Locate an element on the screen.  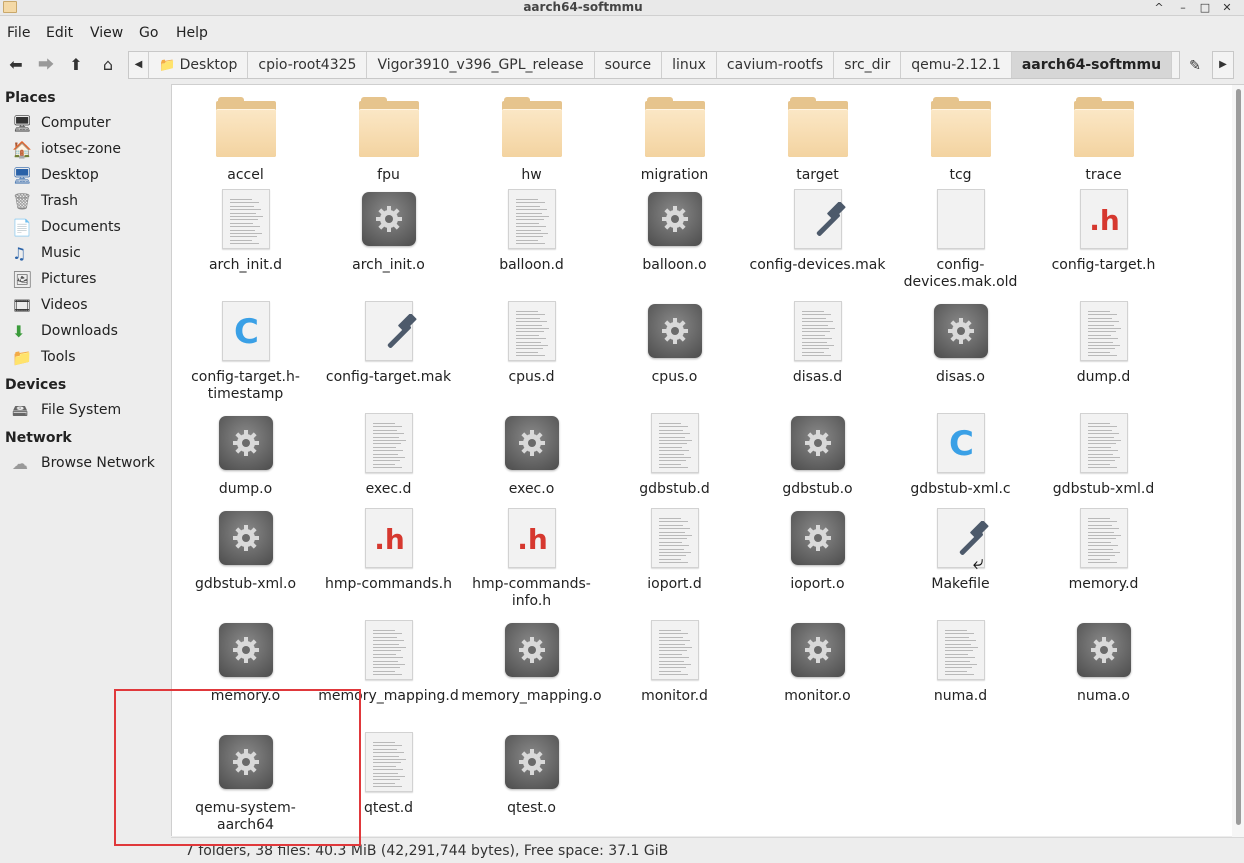
crumb-cpio-root: cpio-root4325 is located at coordinates (308, 65).